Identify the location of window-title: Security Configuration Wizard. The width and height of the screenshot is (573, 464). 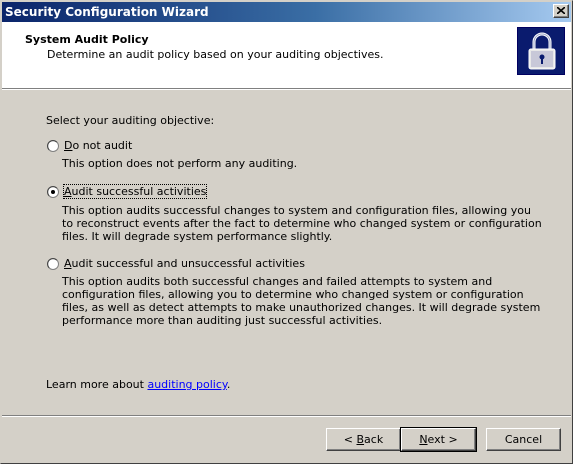
(107, 12).